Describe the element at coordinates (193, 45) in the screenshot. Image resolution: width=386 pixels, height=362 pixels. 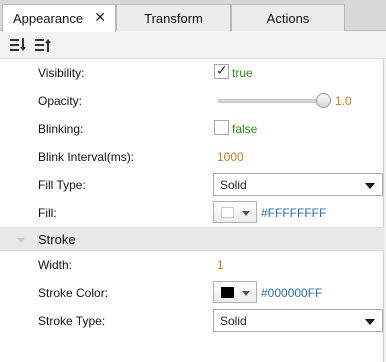
I see `property-toolbar` at that location.